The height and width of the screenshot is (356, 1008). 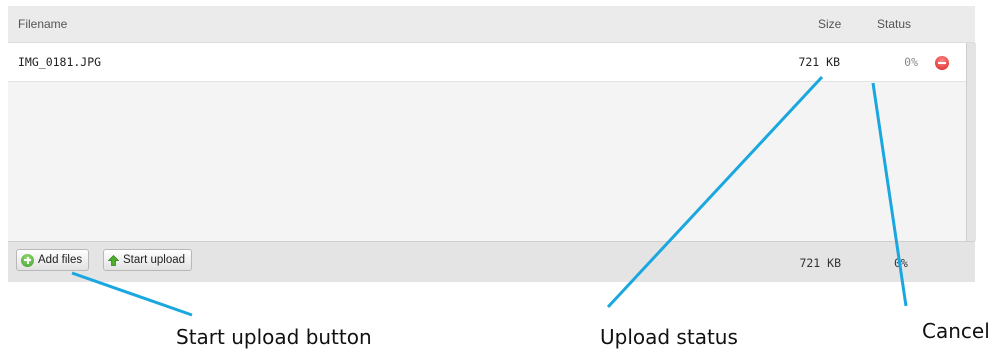 What do you see at coordinates (942, 63) in the screenshot?
I see `remove-icon` at bounding box center [942, 63].